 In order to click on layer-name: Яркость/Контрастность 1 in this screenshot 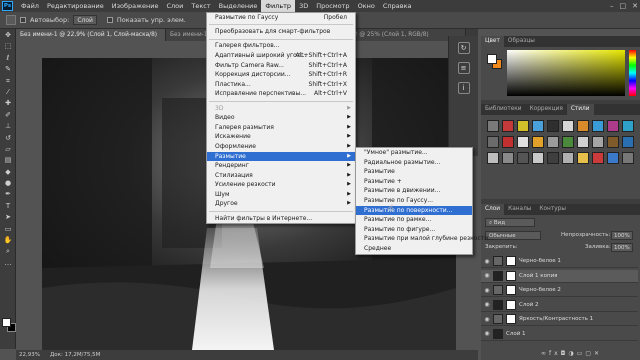, I will do `click(556, 319)`.